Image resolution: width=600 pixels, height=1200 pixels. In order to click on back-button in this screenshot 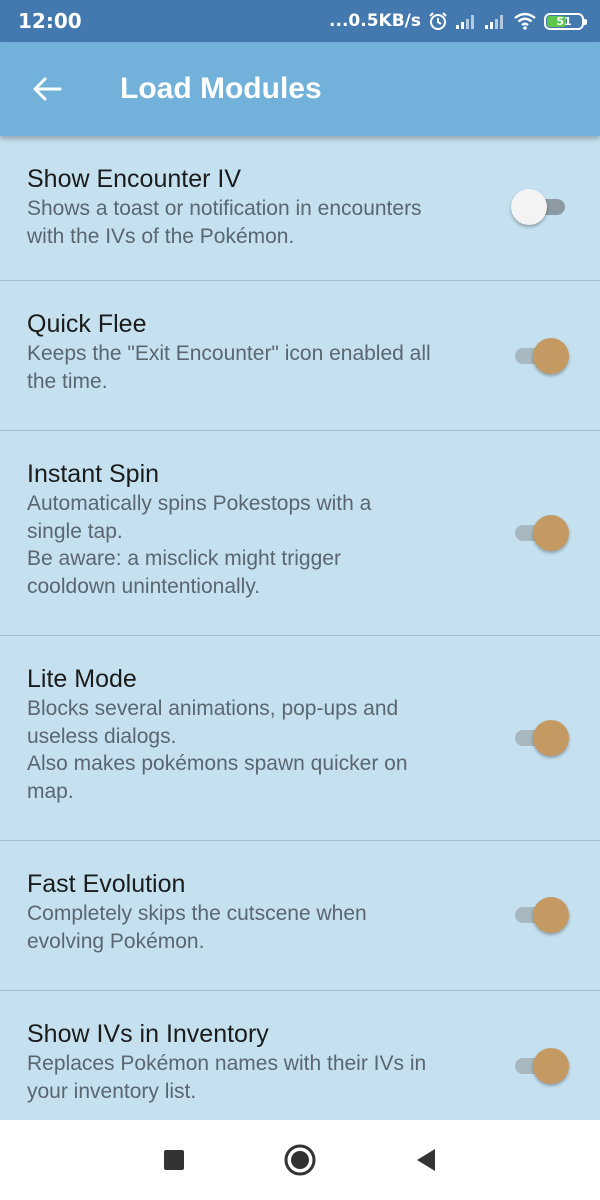, I will do `click(47, 89)`.